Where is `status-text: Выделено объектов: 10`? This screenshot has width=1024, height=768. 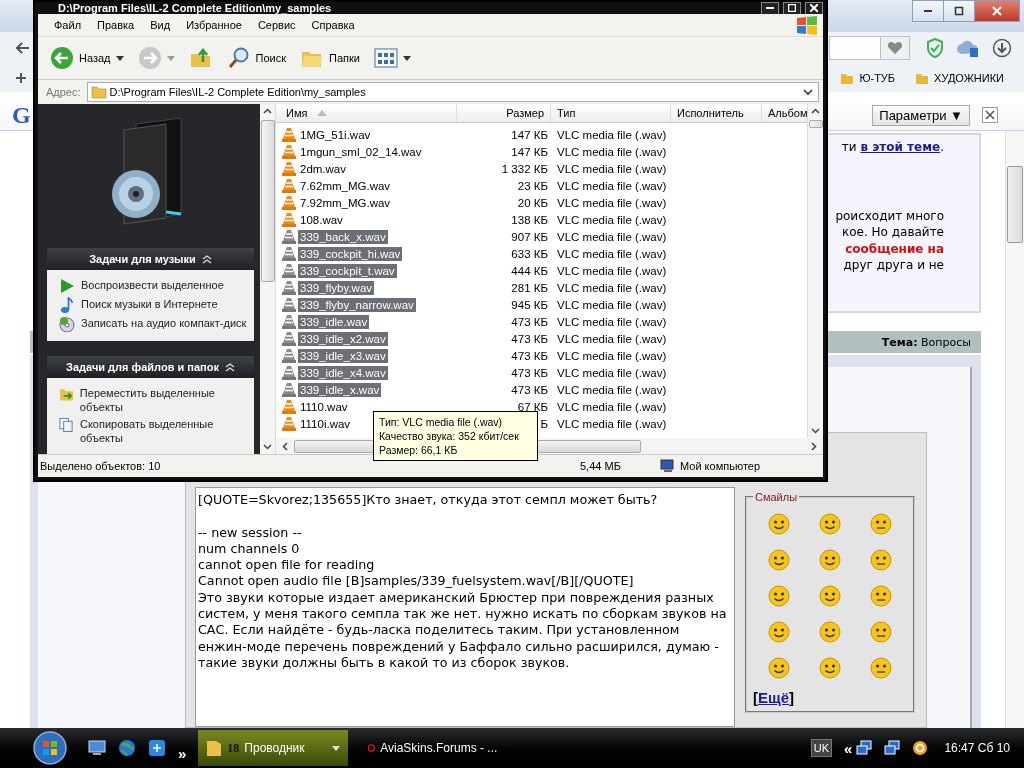 status-text: Выделено объектов: 10 is located at coordinates (101, 466).